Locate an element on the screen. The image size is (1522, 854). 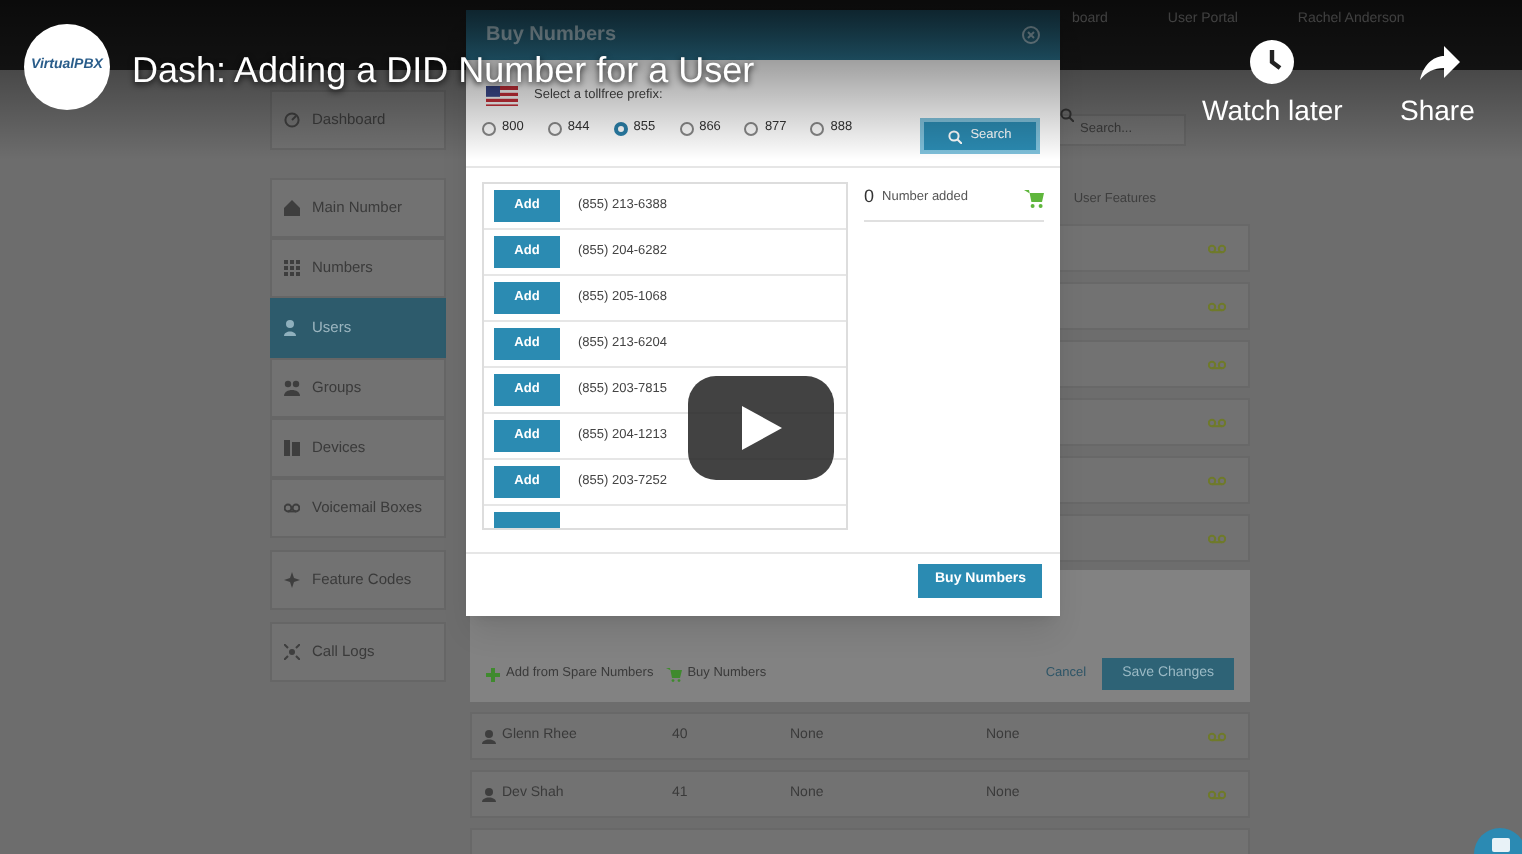
house-icon is located at coordinates (292, 208).